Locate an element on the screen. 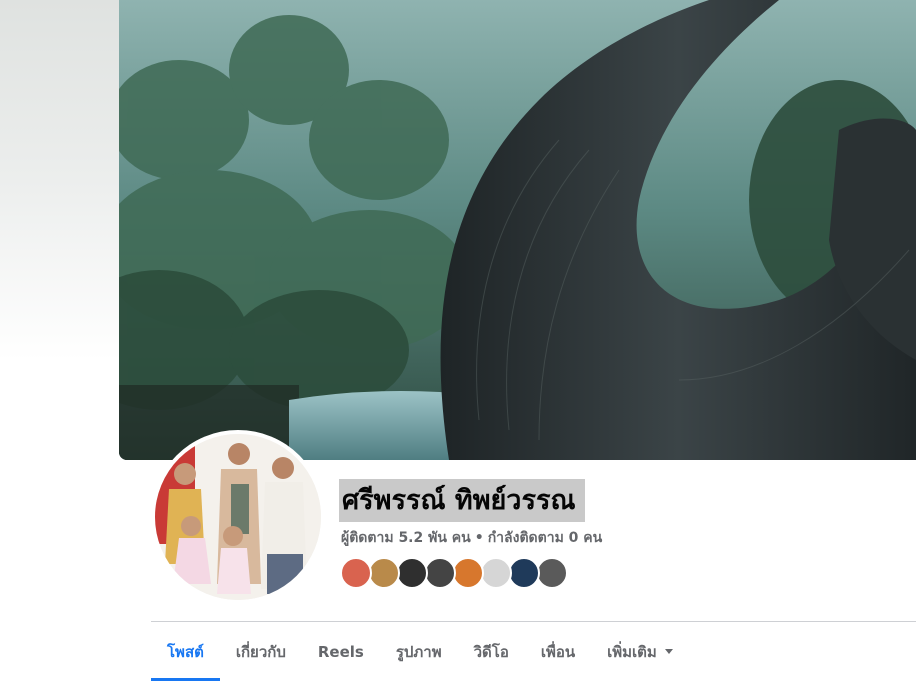 The image size is (916, 681). family-photo-illustration is located at coordinates (238, 517).